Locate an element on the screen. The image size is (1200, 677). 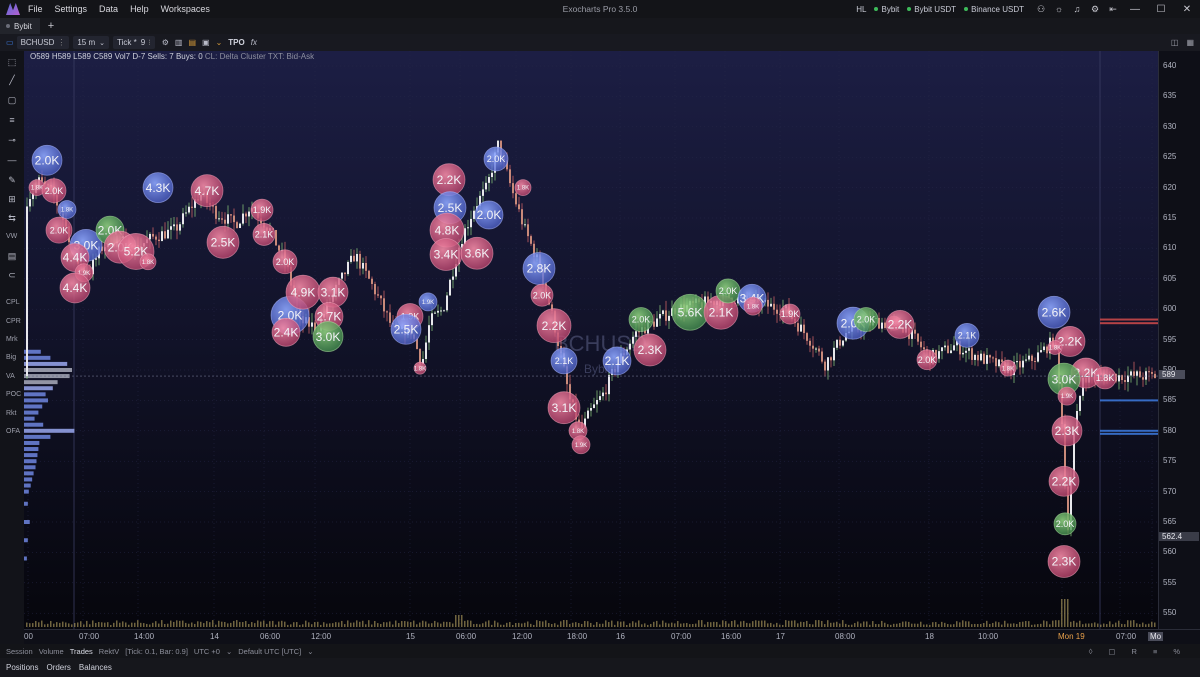
sidebar-rkt: Rkt is located at coordinates (11, 413).